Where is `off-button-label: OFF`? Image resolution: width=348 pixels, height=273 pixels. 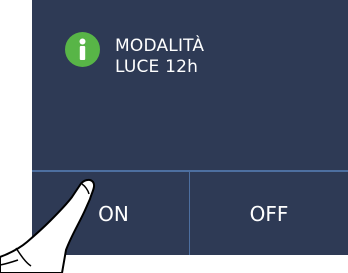
off-button-label: OFF is located at coordinates (269, 213).